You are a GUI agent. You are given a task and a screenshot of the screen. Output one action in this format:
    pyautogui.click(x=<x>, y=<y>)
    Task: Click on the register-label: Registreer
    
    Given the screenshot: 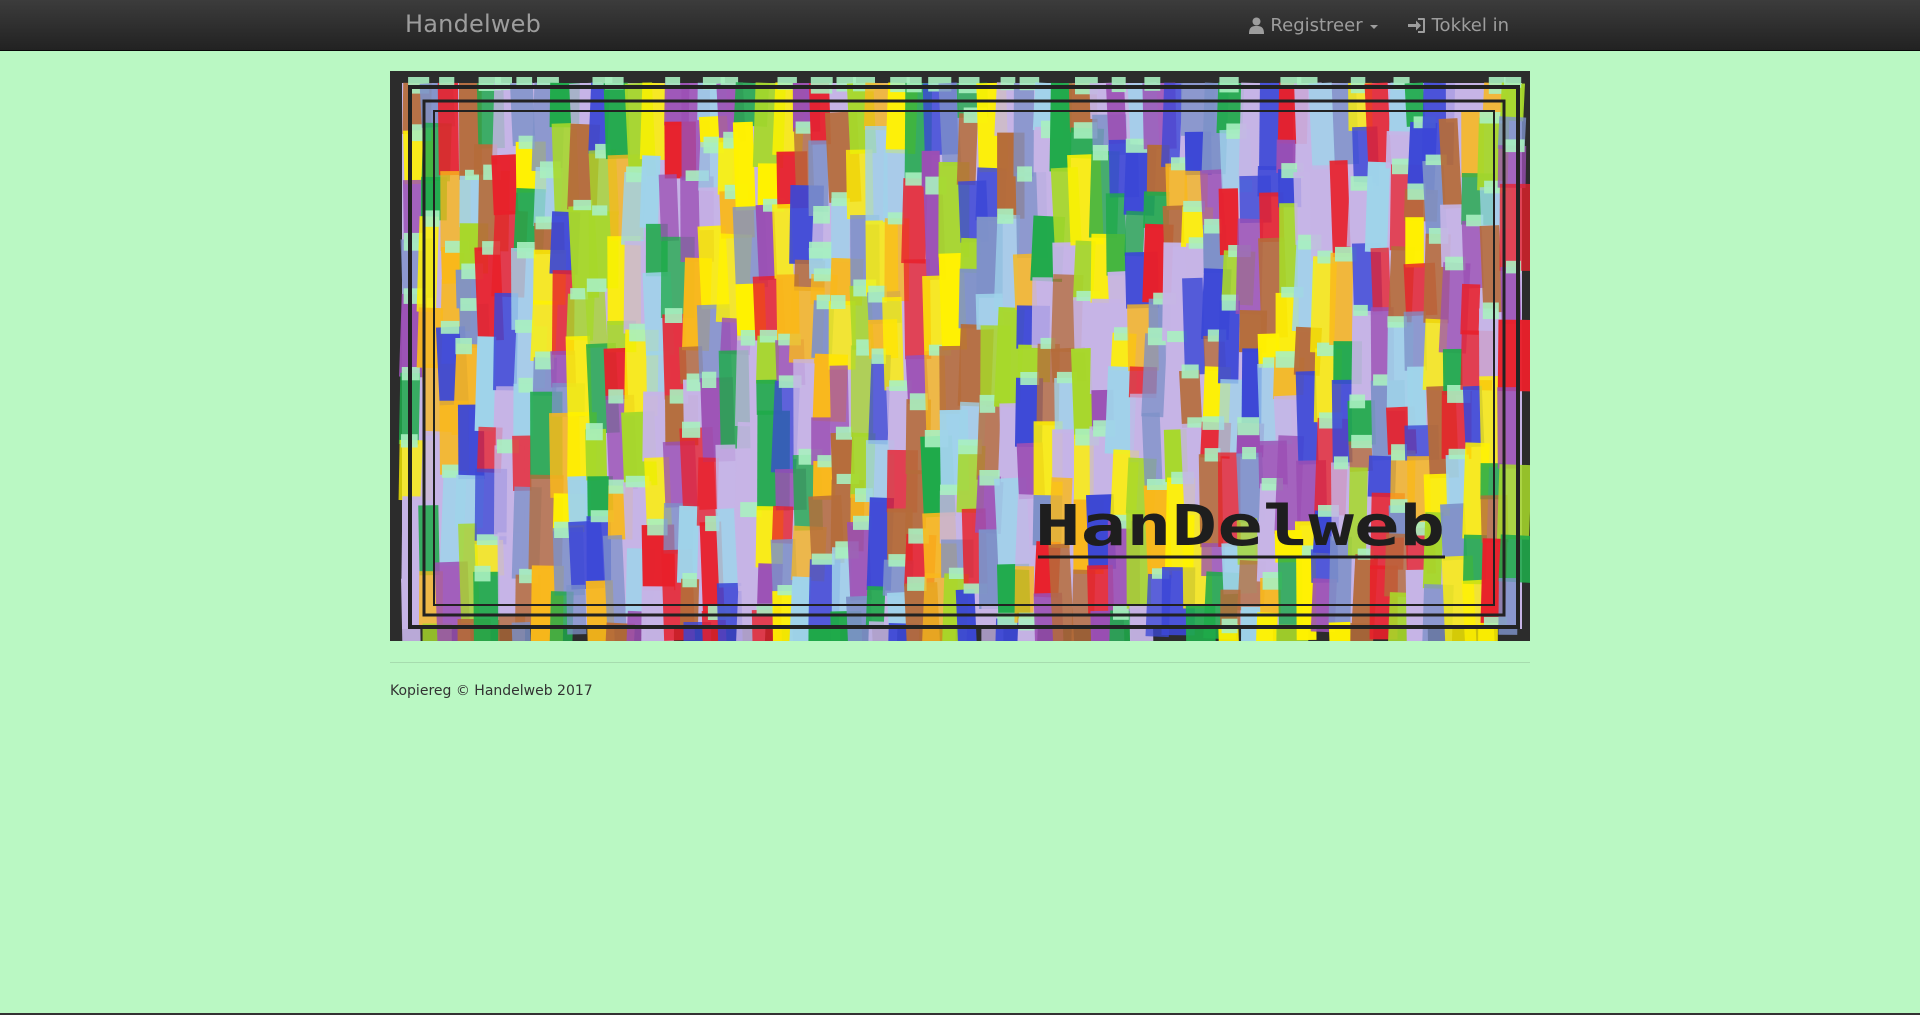 What is the action you would take?
    pyautogui.click(x=1316, y=25)
    